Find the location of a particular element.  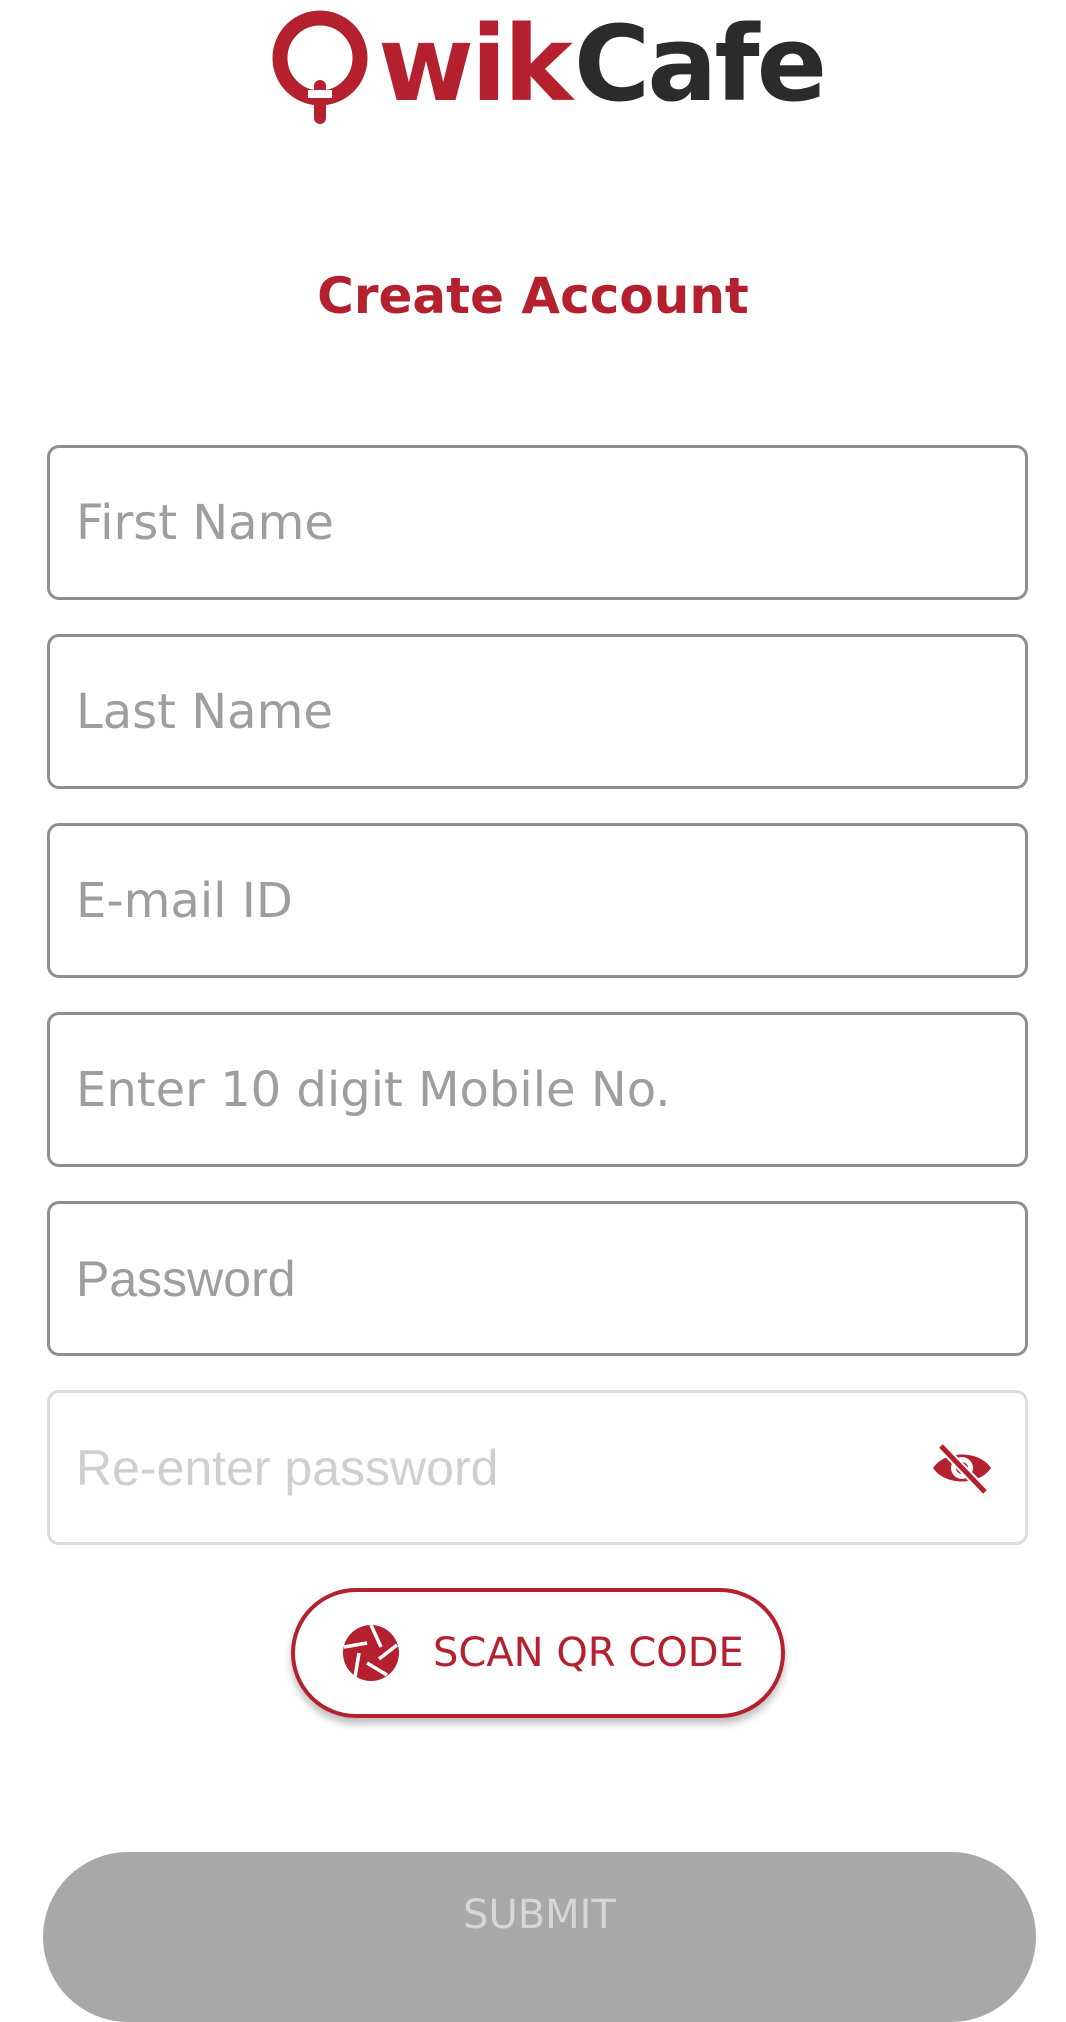

submit-button: SUBMIT is located at coordinates (539, 1937).